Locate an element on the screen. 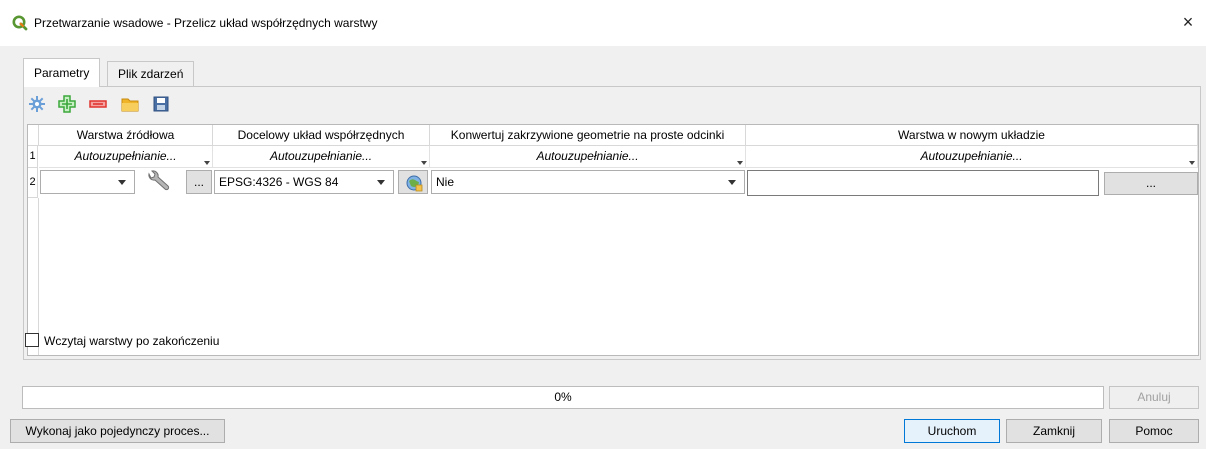 This screenshot has width=1206, height=449. load-layers-label: Wczytaj warstwy po zakończeniu is located at coordinates (131, 341).